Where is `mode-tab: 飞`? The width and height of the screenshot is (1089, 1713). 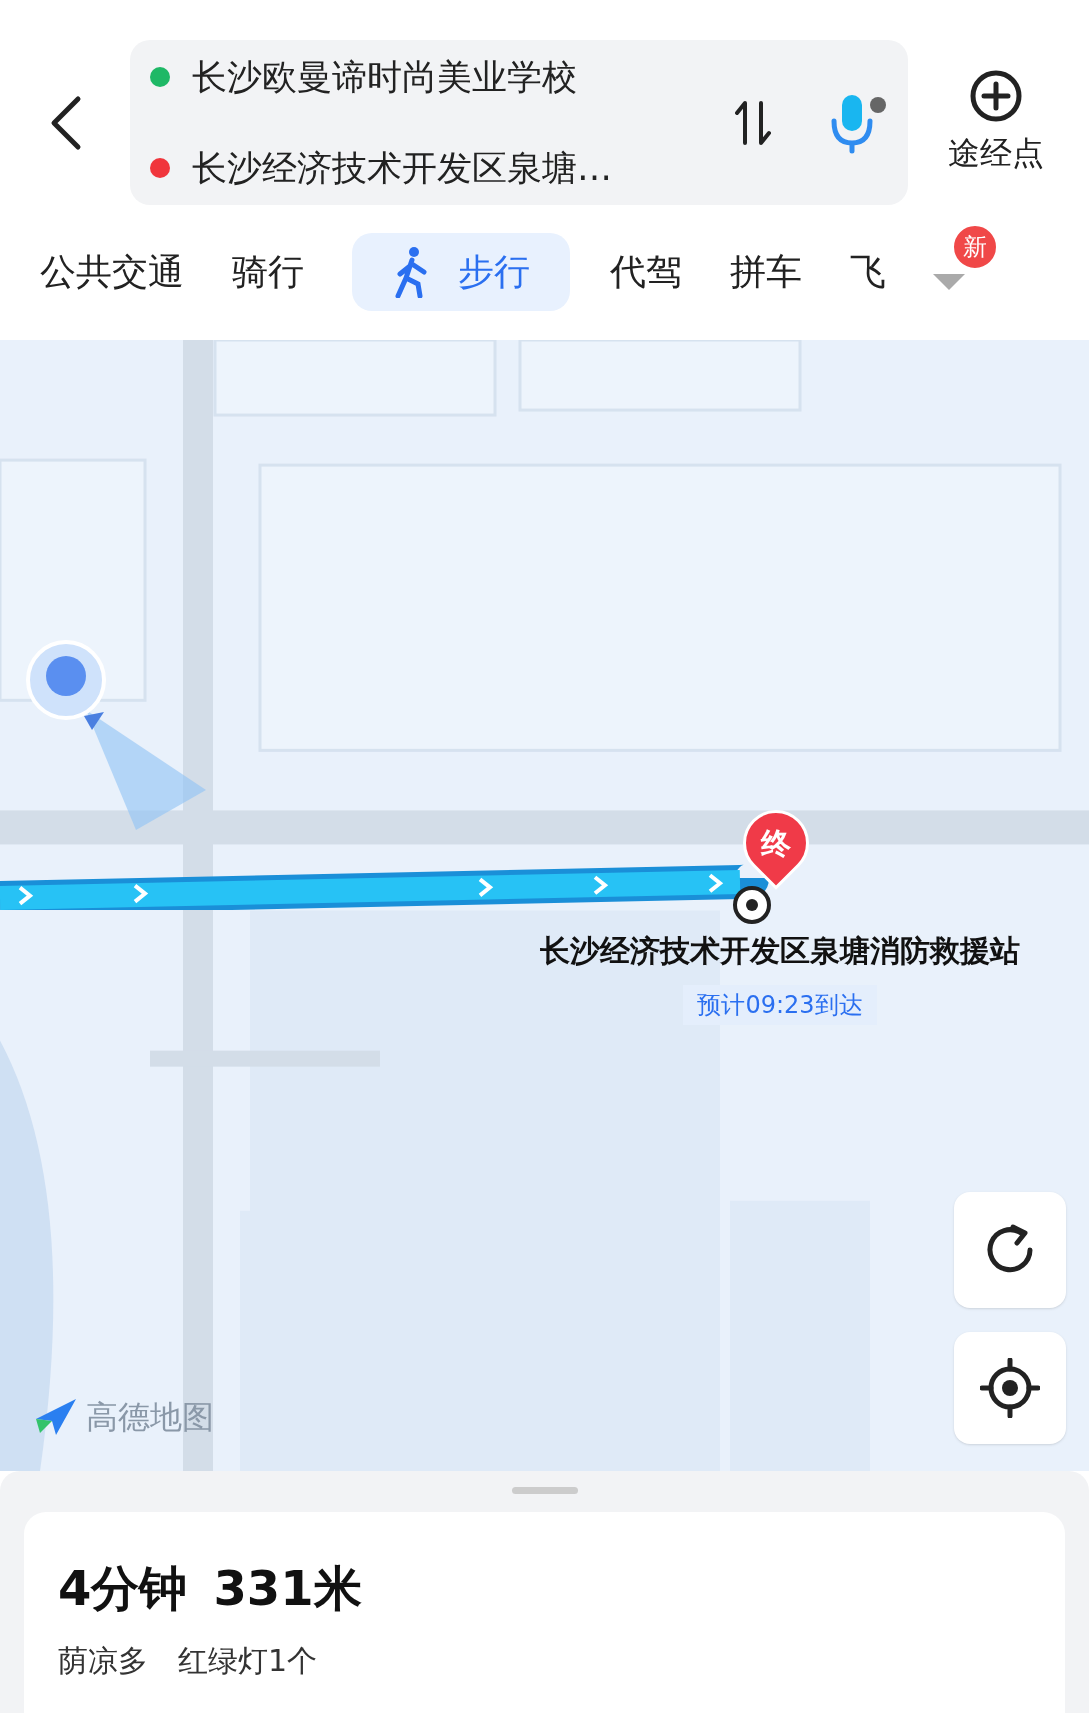
mode-tab: 飞 is located at coordinates (868, 272).